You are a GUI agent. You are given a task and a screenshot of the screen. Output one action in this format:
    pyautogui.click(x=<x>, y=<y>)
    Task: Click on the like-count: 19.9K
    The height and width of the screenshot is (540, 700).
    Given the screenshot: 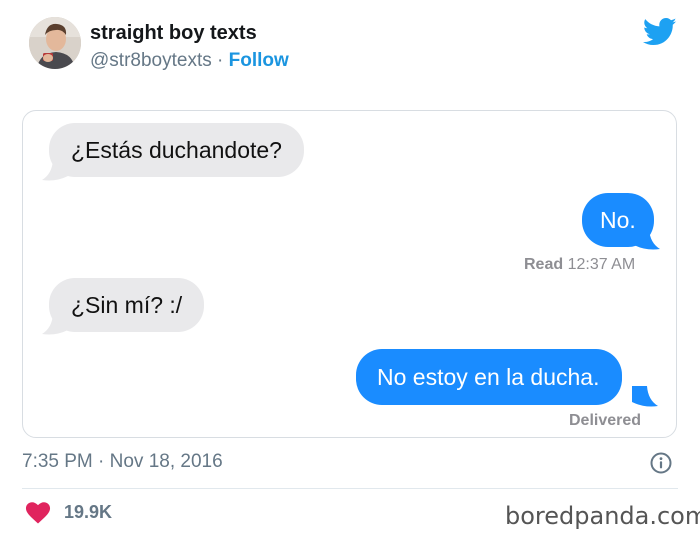 What is the action you would take?
    pyautogui.click(x=88, y=512)
    